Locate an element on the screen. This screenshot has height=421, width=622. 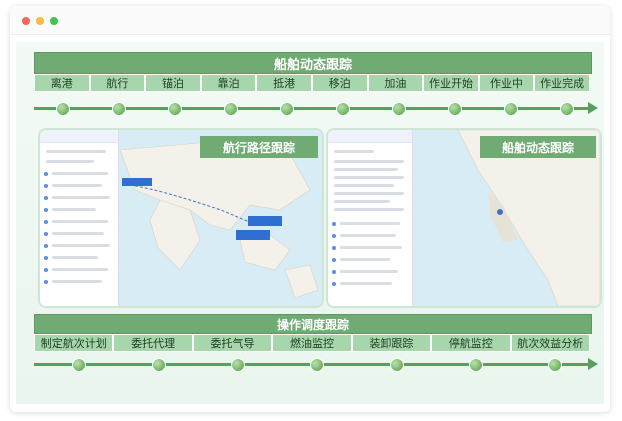
stage-sailing: 航行 is located at coordinates (117, 83).